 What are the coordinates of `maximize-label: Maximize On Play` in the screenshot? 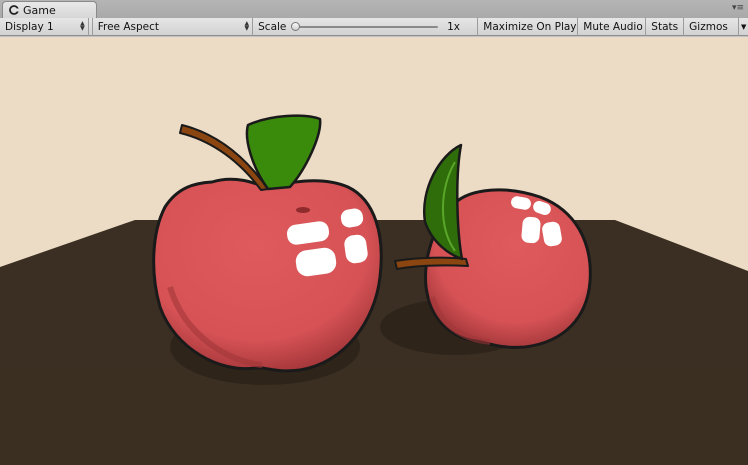 It's located at (530, 26).